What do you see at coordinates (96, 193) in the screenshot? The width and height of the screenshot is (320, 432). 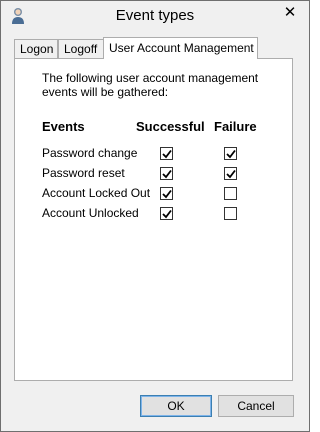 I see `event-label: Account Locked Out` at bounding box center [96, 193].